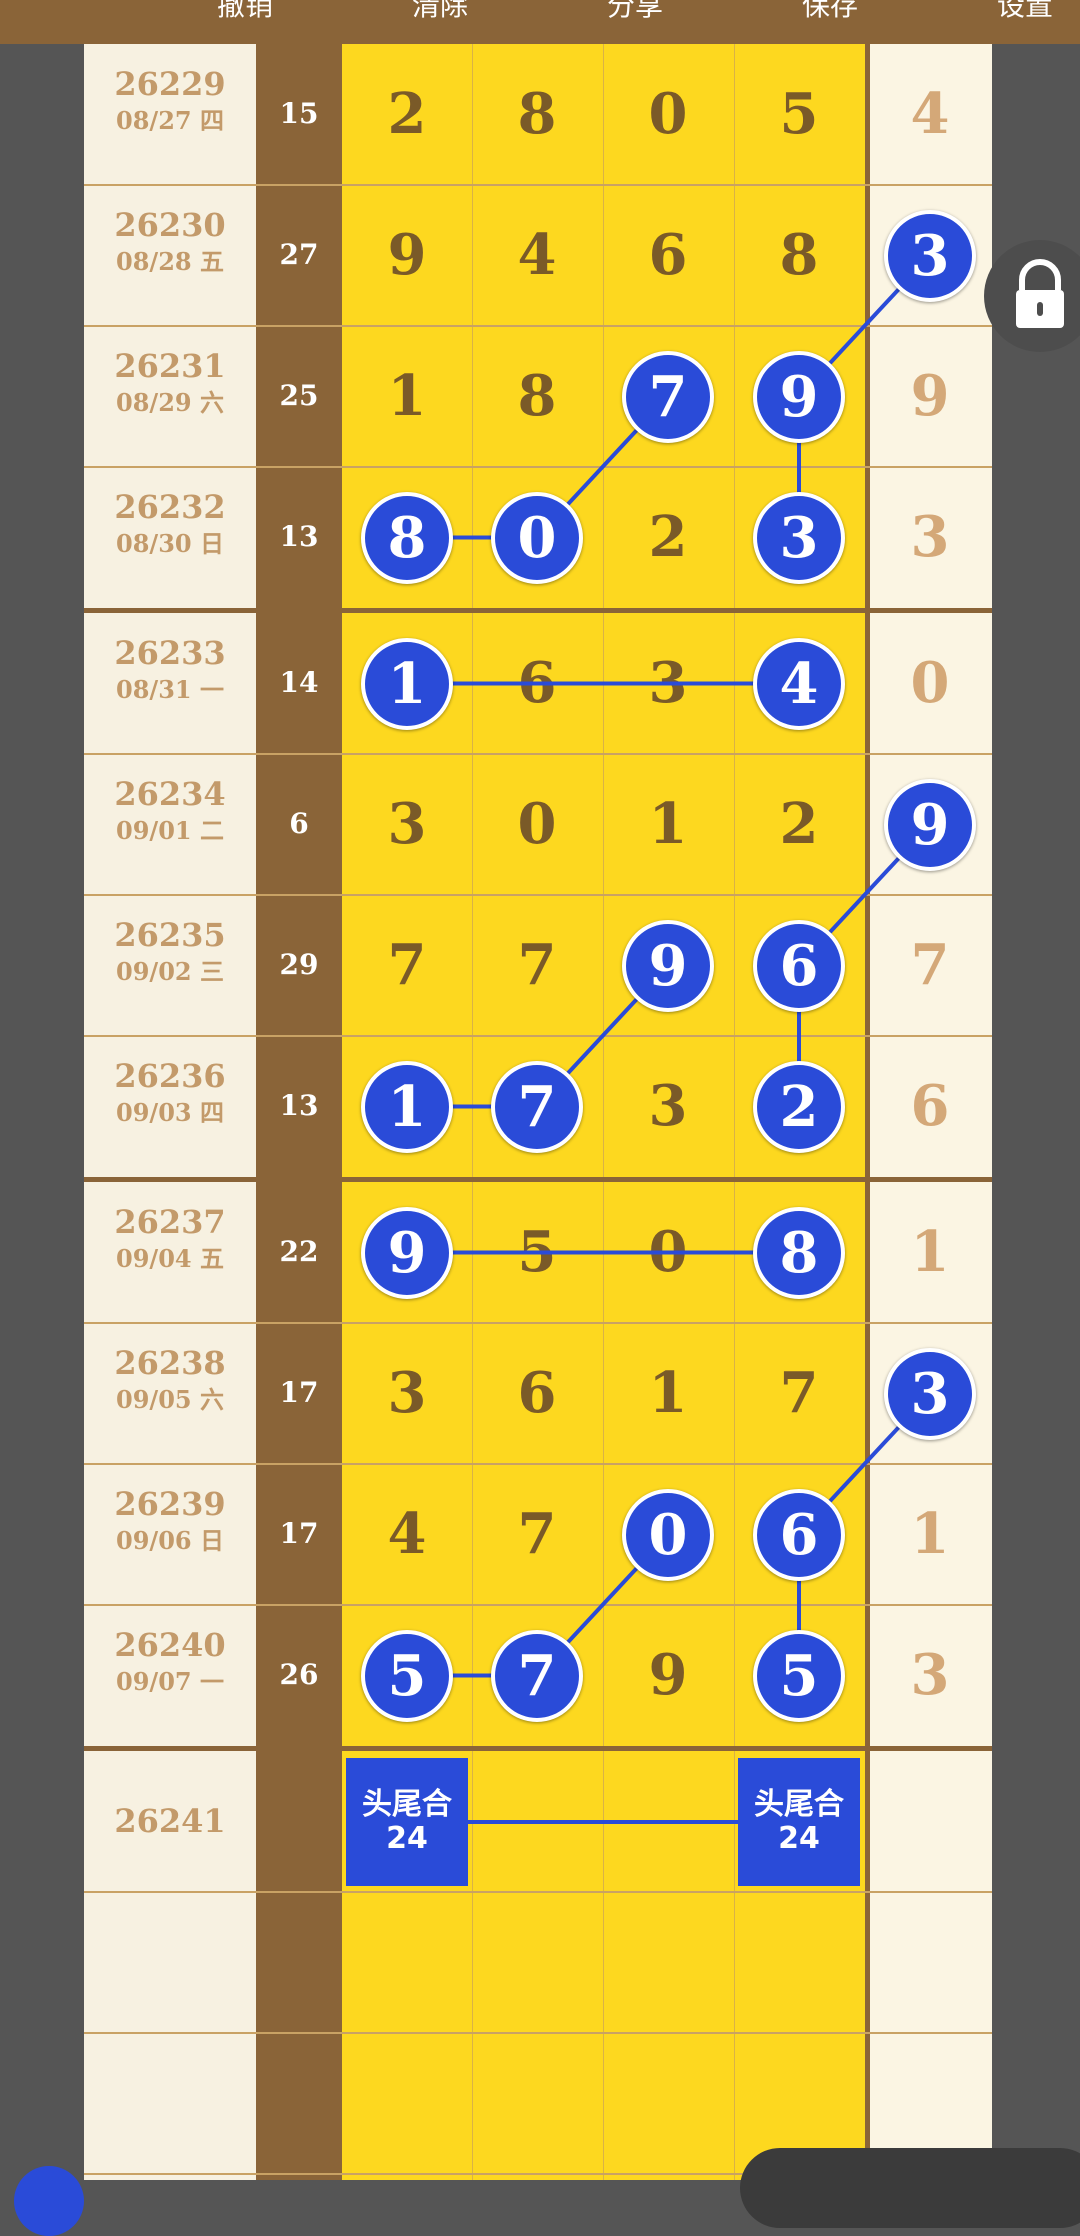 The width and height of the screenshot is (1080, 2236). What do you see at coordinates (799, 1822) in the screenshot?
I see `head-tail-sum-box-right: 头尾合 24` at bounding box center [799, 1822].